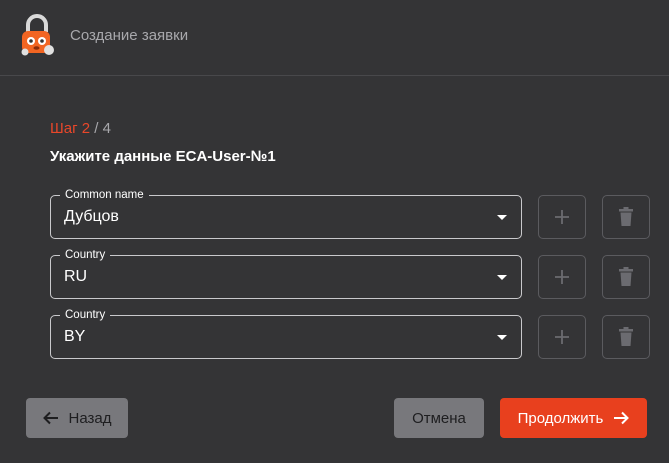 Image resolution: width=669 pixels, height=463 pixels. I want to click on step-total: 4, so click(106, 128).